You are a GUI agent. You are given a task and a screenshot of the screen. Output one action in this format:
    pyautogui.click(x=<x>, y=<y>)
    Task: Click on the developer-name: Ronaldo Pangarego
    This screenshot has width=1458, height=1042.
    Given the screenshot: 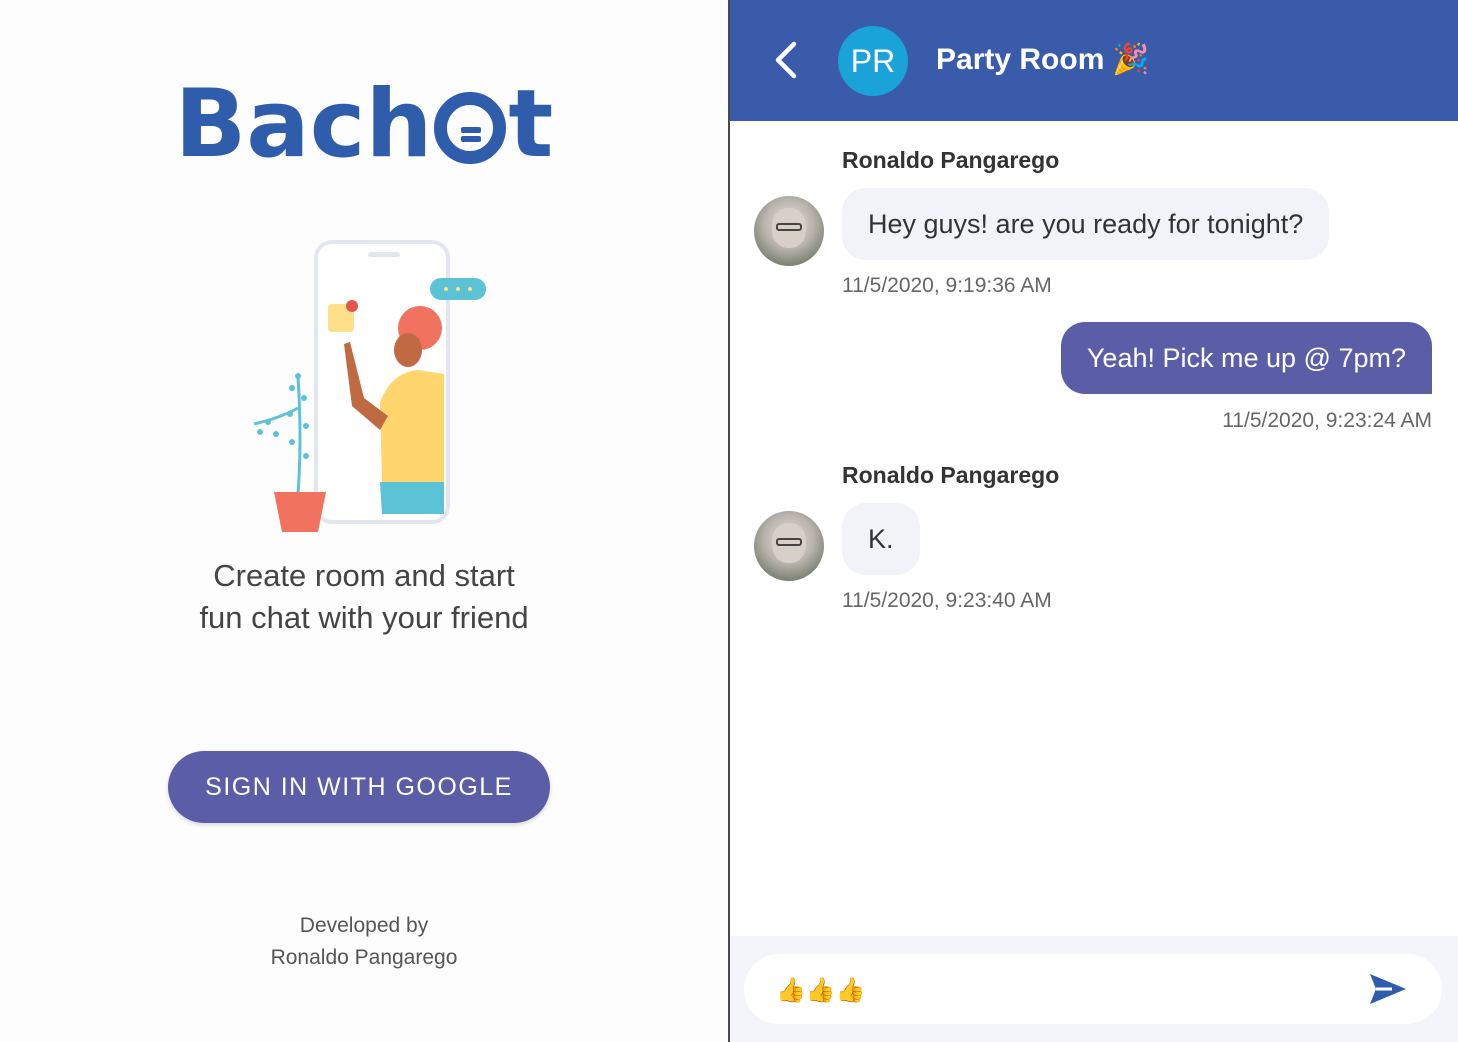 What is the action you would take?
    pyautogui.click(x=364, y=957)
    